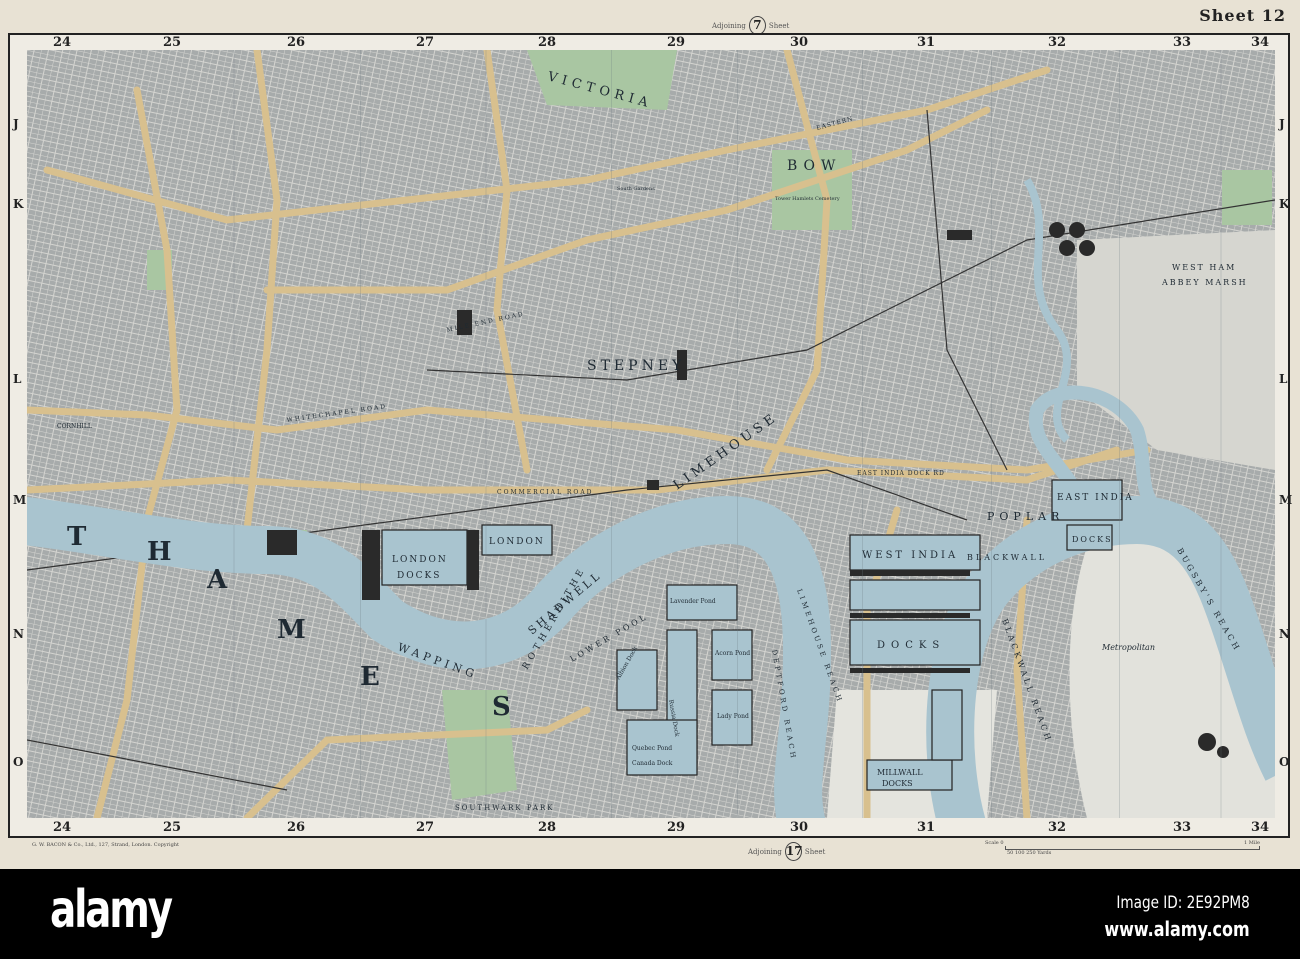 This screenshot has height=959, width=1300. Describe the element at coordinates (652, 748) in the screenshot. I see `svg-text: Quebec Pond` at that location.